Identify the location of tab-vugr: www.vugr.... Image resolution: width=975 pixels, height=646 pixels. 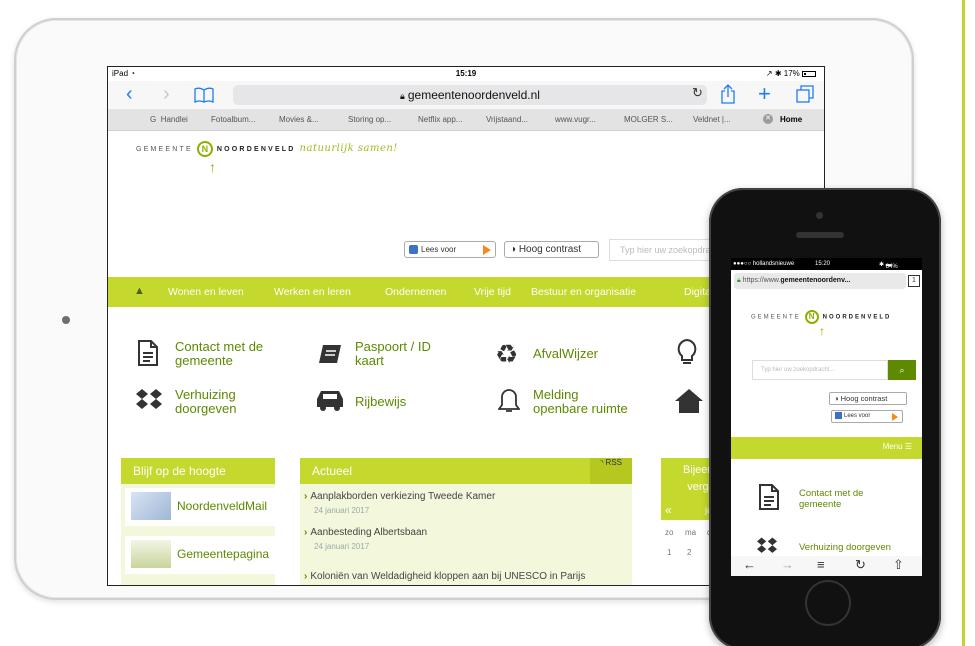
(575, 119).